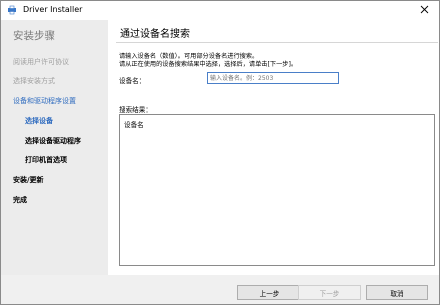 This screenshot has width=440, height=305. I want to click on back-button: 上一步, so click(269, 292).